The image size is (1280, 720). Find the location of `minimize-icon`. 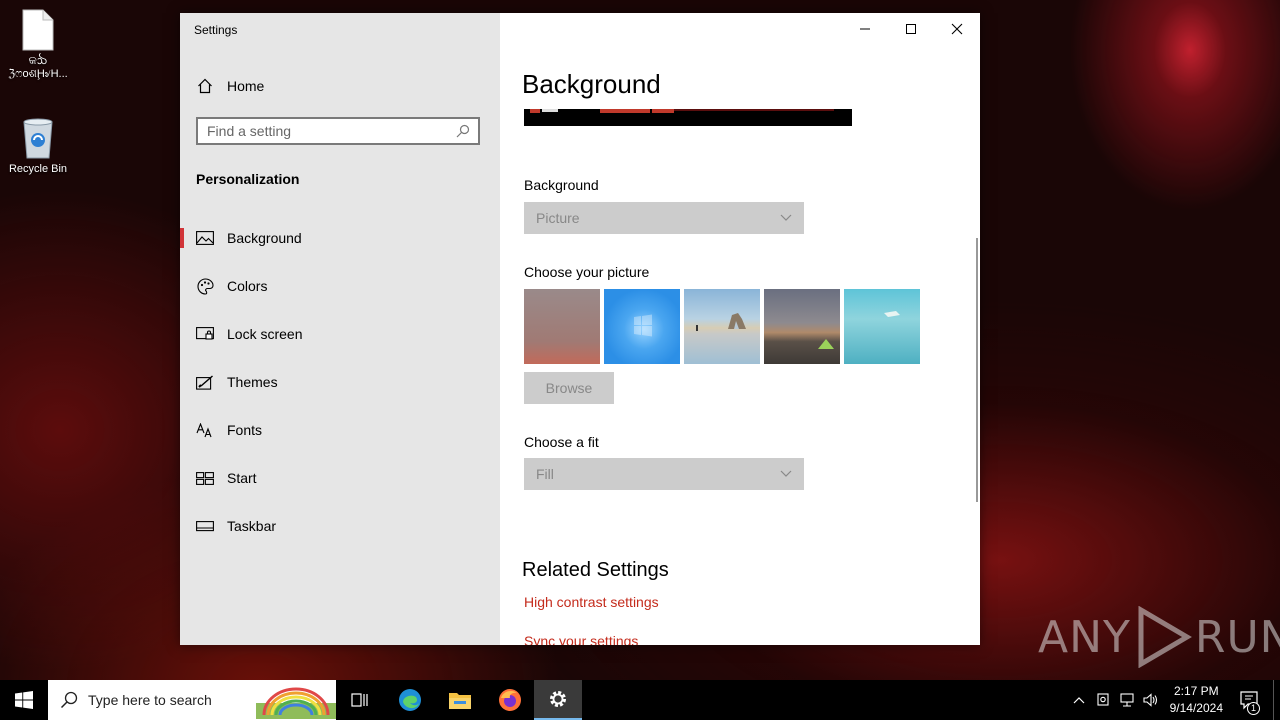

minimize-icon is located at coordinates (865, 29).